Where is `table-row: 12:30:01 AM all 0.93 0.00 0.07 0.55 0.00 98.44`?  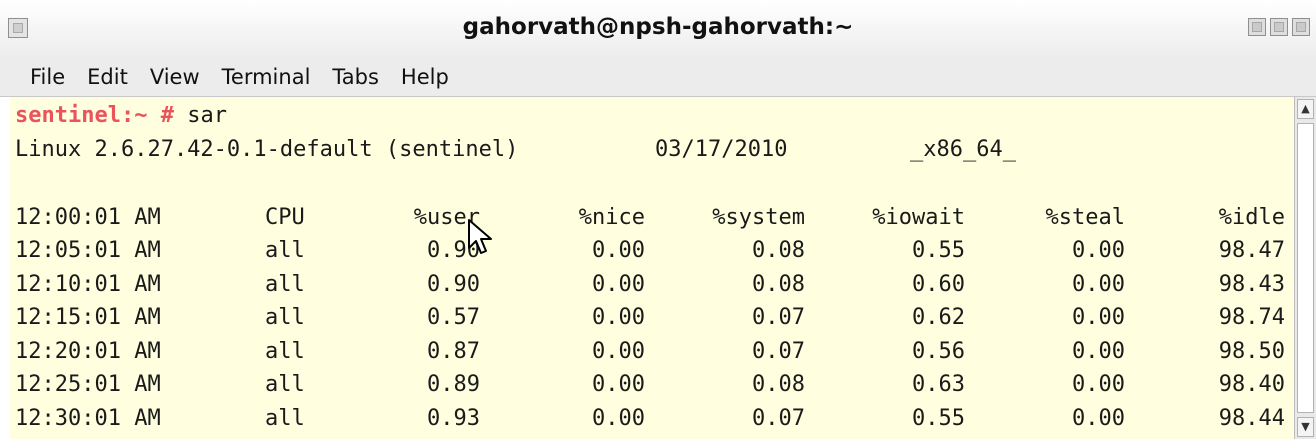 table-row: 12:30:01 AM all 0.93 0.00 0.07 0.55 0.00 98.44 is located at coordinates (654, 418).